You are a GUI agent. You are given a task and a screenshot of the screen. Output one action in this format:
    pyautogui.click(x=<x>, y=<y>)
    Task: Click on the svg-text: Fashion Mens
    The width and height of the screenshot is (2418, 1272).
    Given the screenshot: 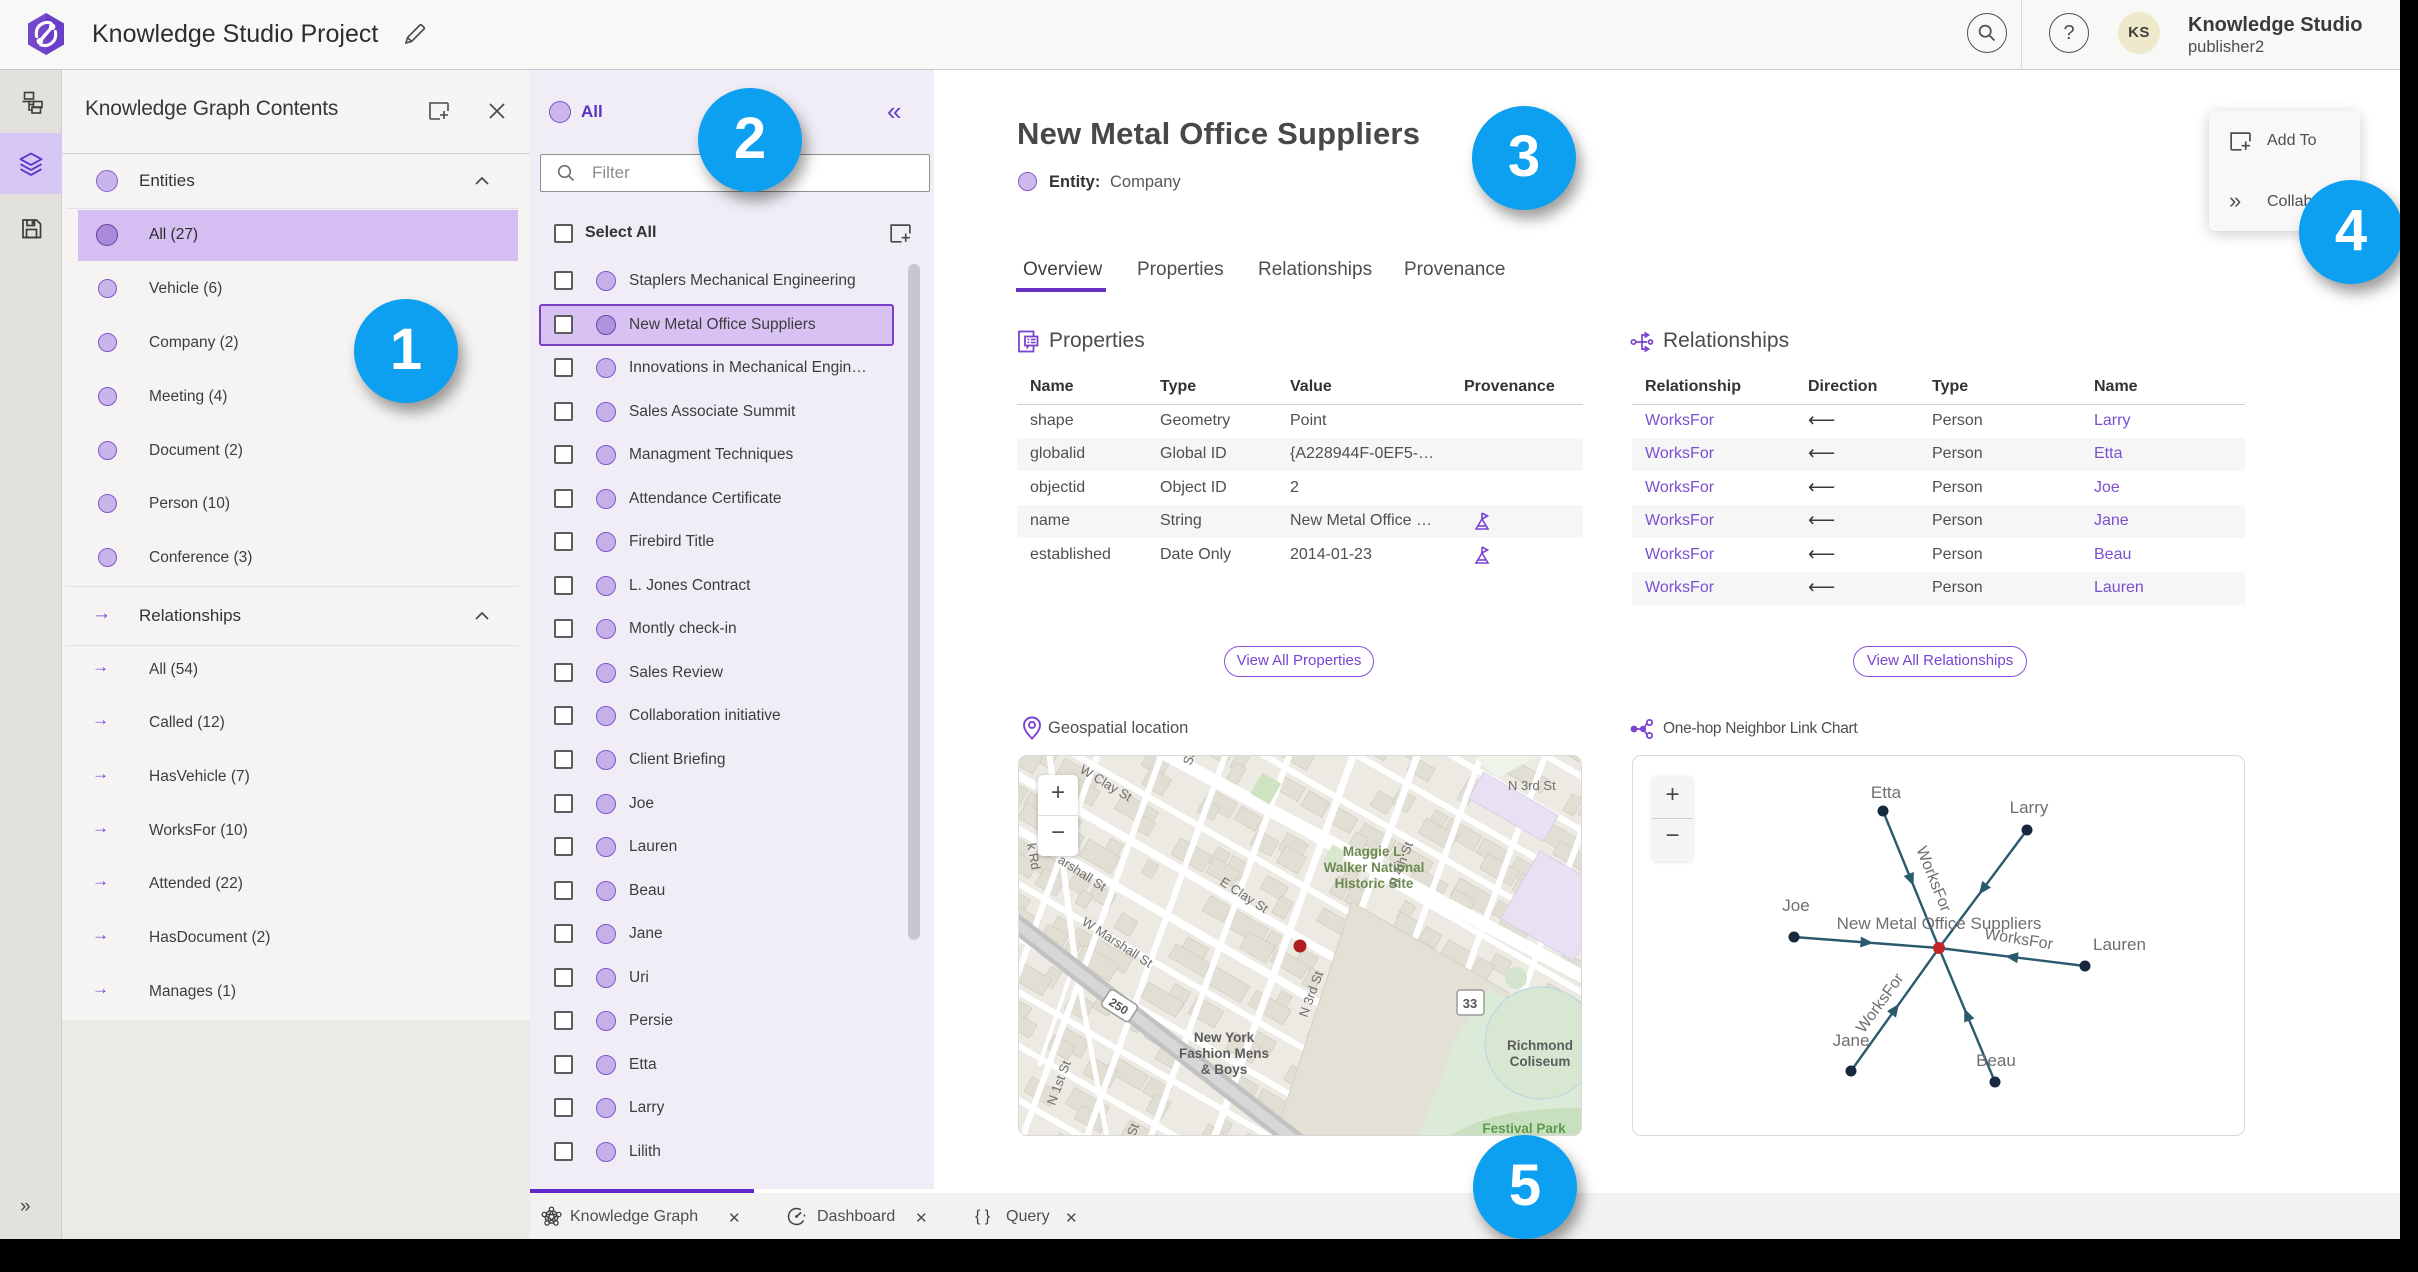 What is the action you would take?
    pyautogui.click(x=1224, y=1053)
    